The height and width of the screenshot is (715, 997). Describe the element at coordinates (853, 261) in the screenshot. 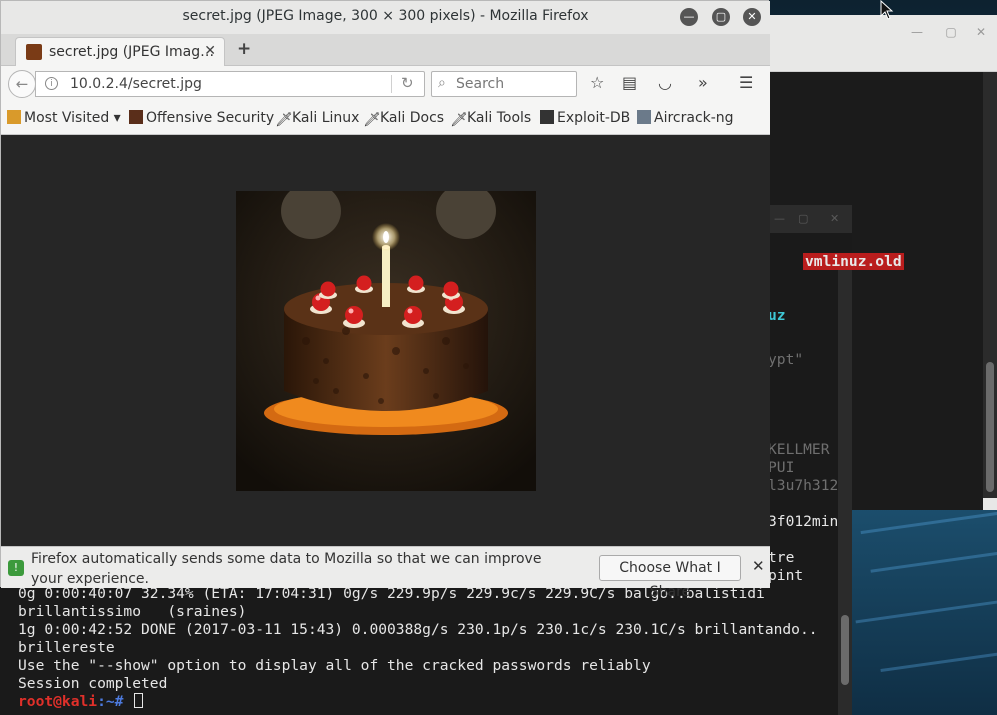

I see `terminal-fragment: vmlinuz.old` at that location.